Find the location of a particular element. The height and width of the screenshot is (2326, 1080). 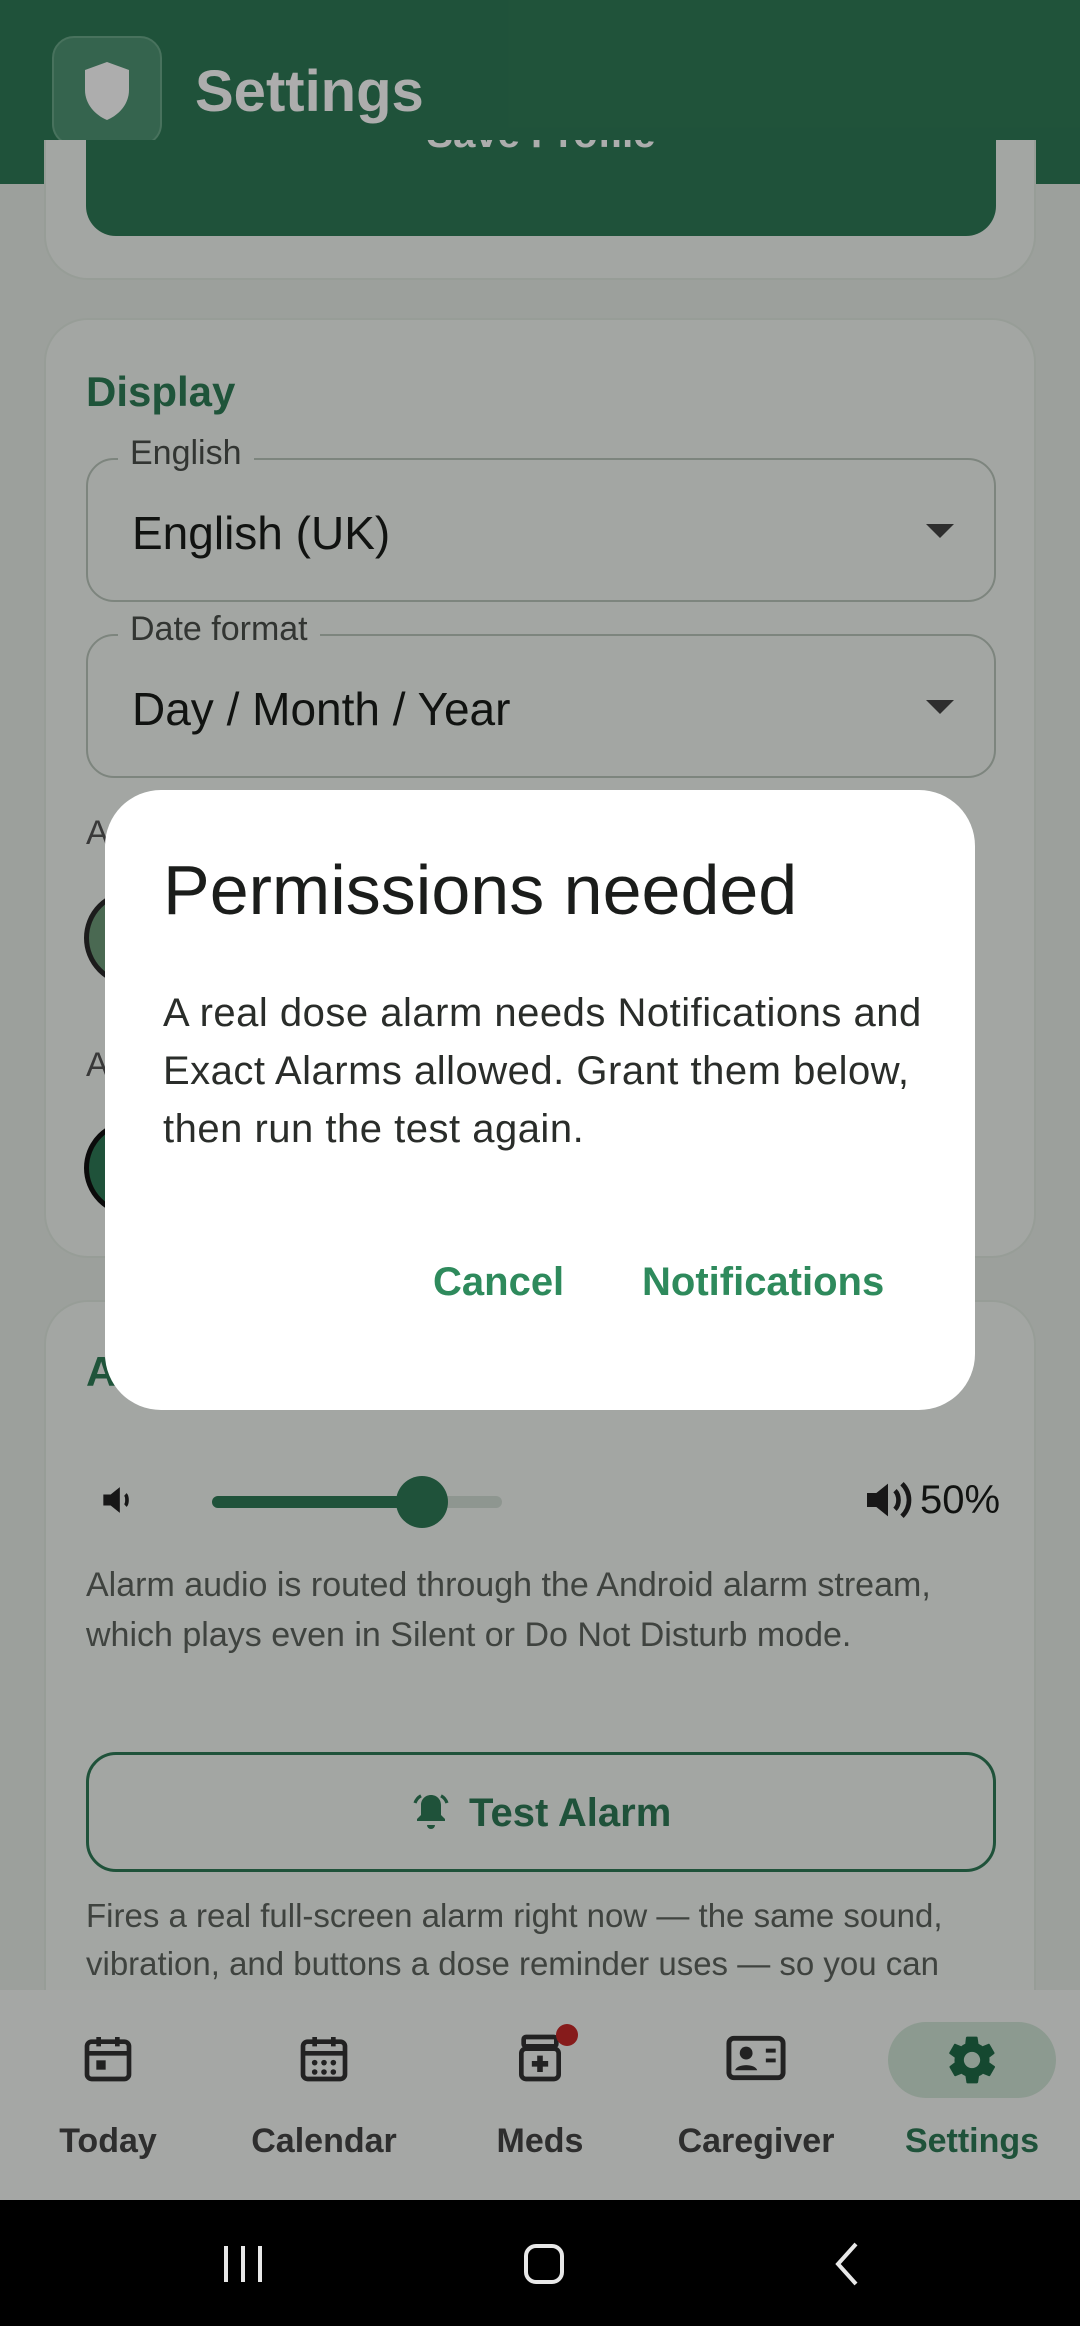

notifications-button: Notifications is located at coordinates (763, 1282).